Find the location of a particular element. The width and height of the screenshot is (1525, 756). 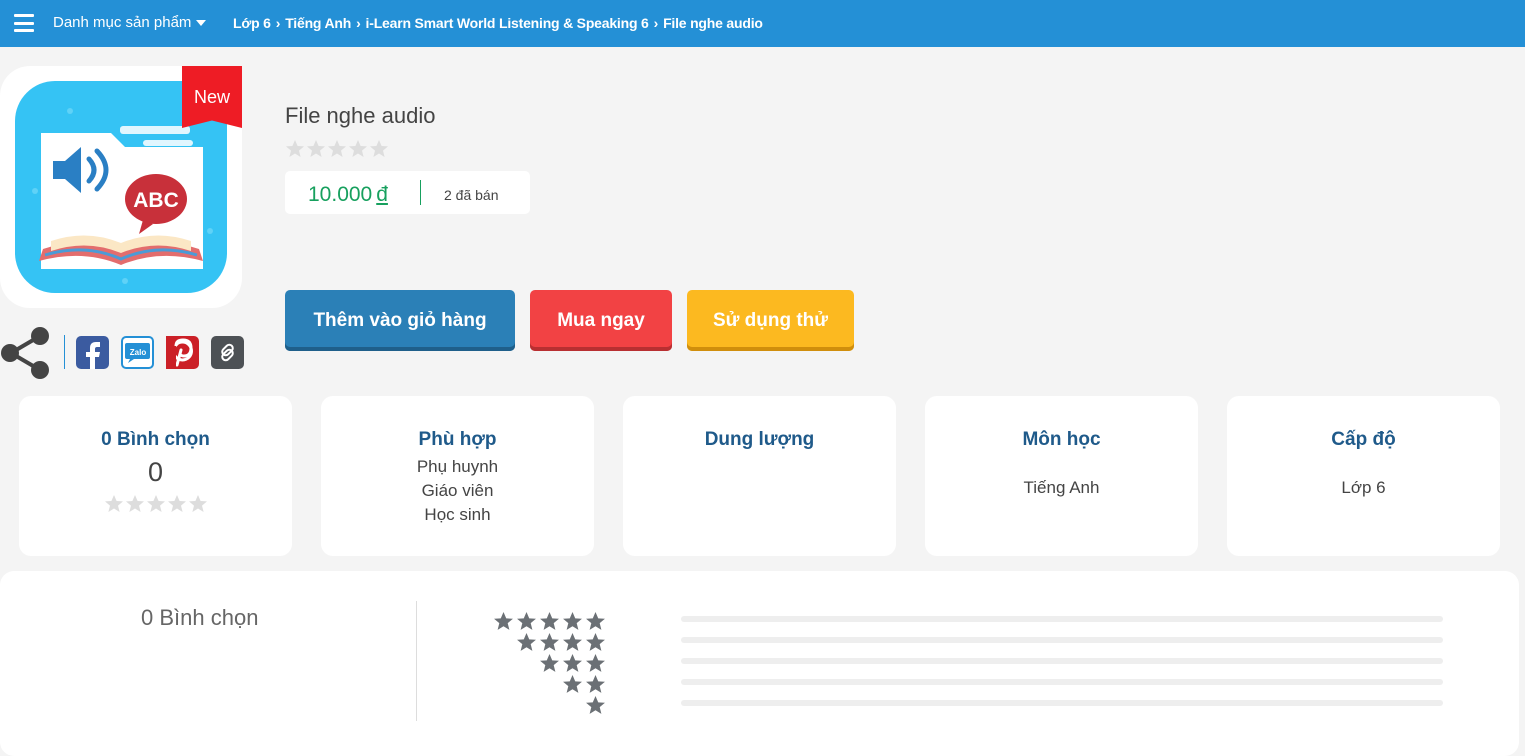

catalog-dropdown: Danh mục sản phẩm is located at coordinates (130, 22).